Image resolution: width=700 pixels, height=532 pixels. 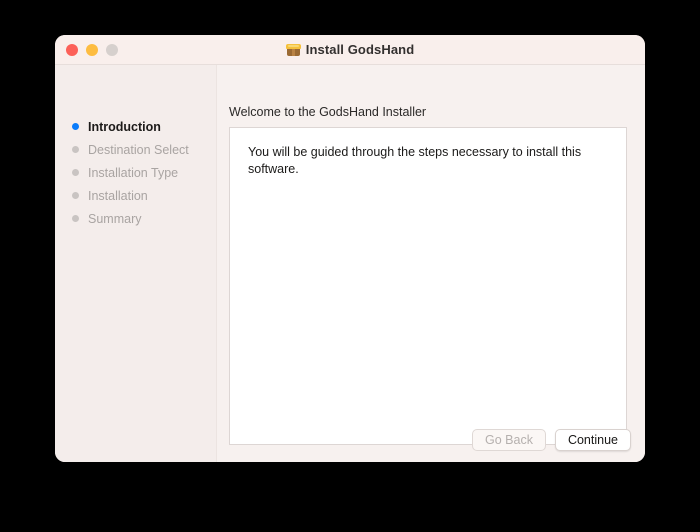 I want to click on sidebar-item-label: Introduction, so click(x=124, y=126).